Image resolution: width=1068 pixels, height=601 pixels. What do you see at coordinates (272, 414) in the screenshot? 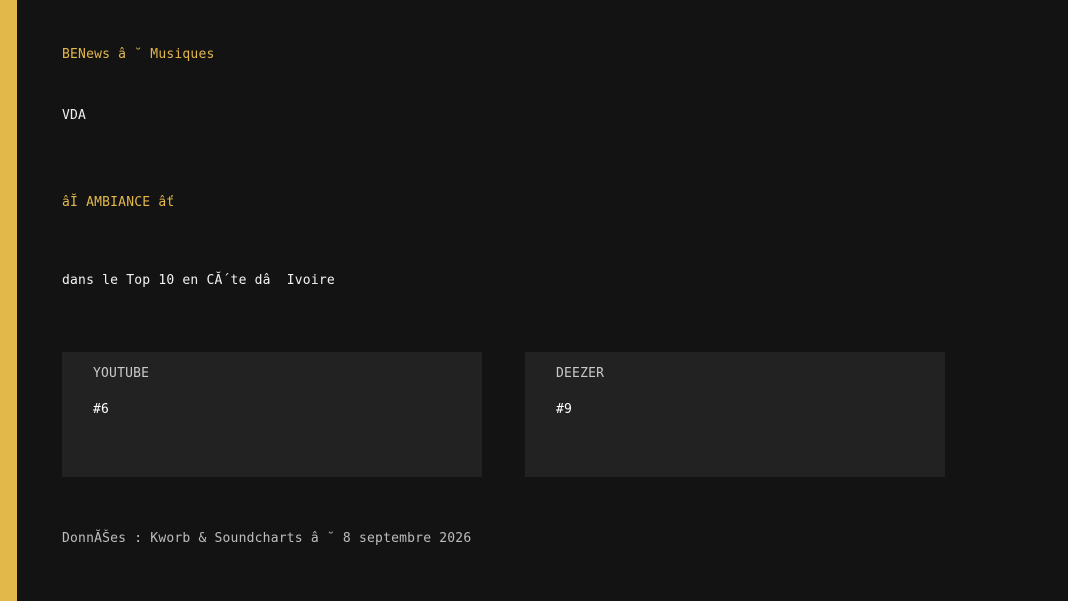
I see `youtube-rank-card: YOUTUBE #6` at bounding box center [272, 414].